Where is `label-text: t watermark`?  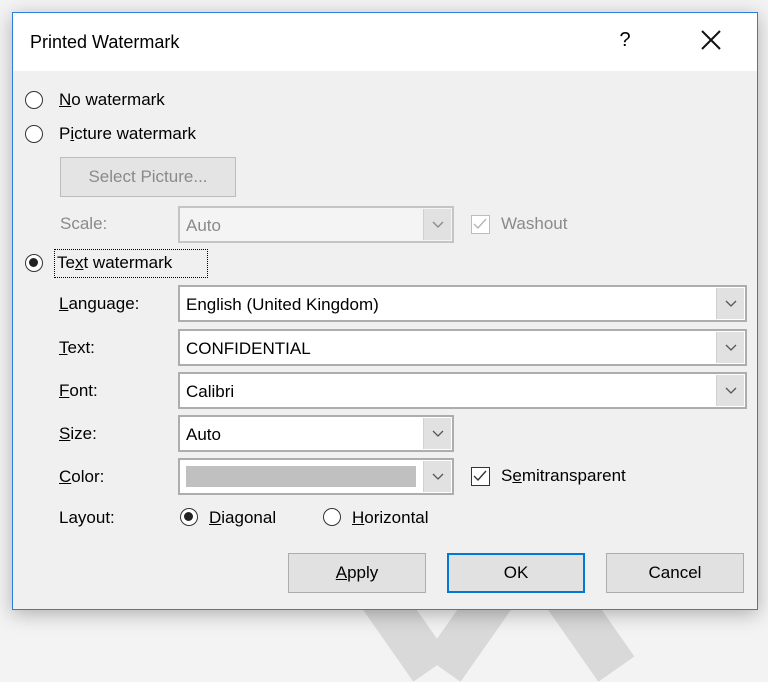
label-text: t watermark is located at coordinates (128, 262).